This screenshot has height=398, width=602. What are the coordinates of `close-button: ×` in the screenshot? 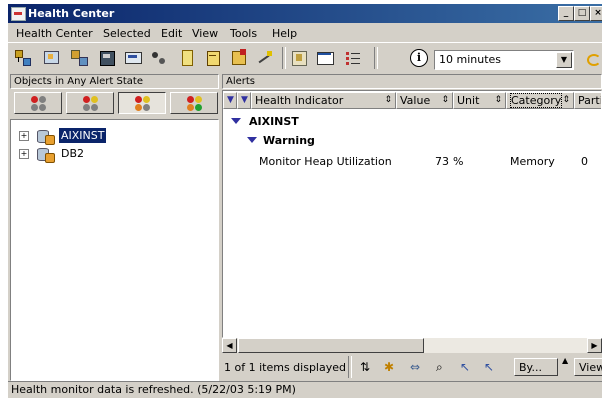 It's located at (596, 13).